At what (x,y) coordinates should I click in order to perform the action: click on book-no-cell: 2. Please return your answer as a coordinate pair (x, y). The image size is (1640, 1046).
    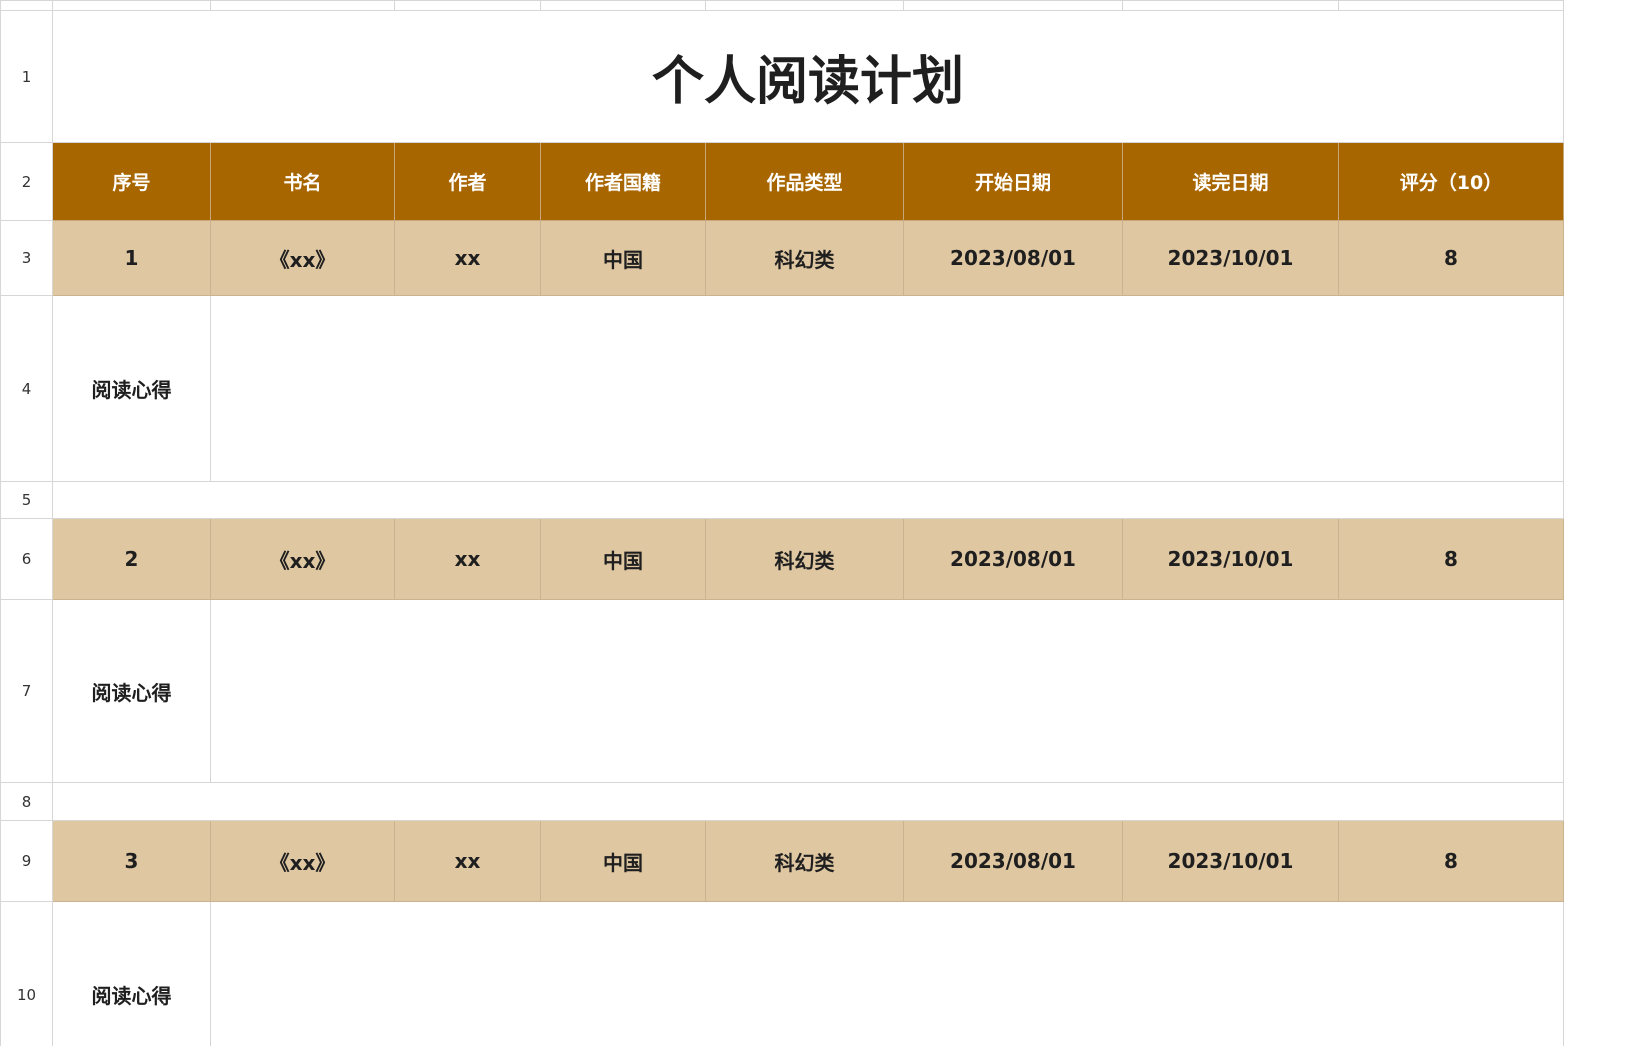
    Looking at the image, I should click on (131, 559).